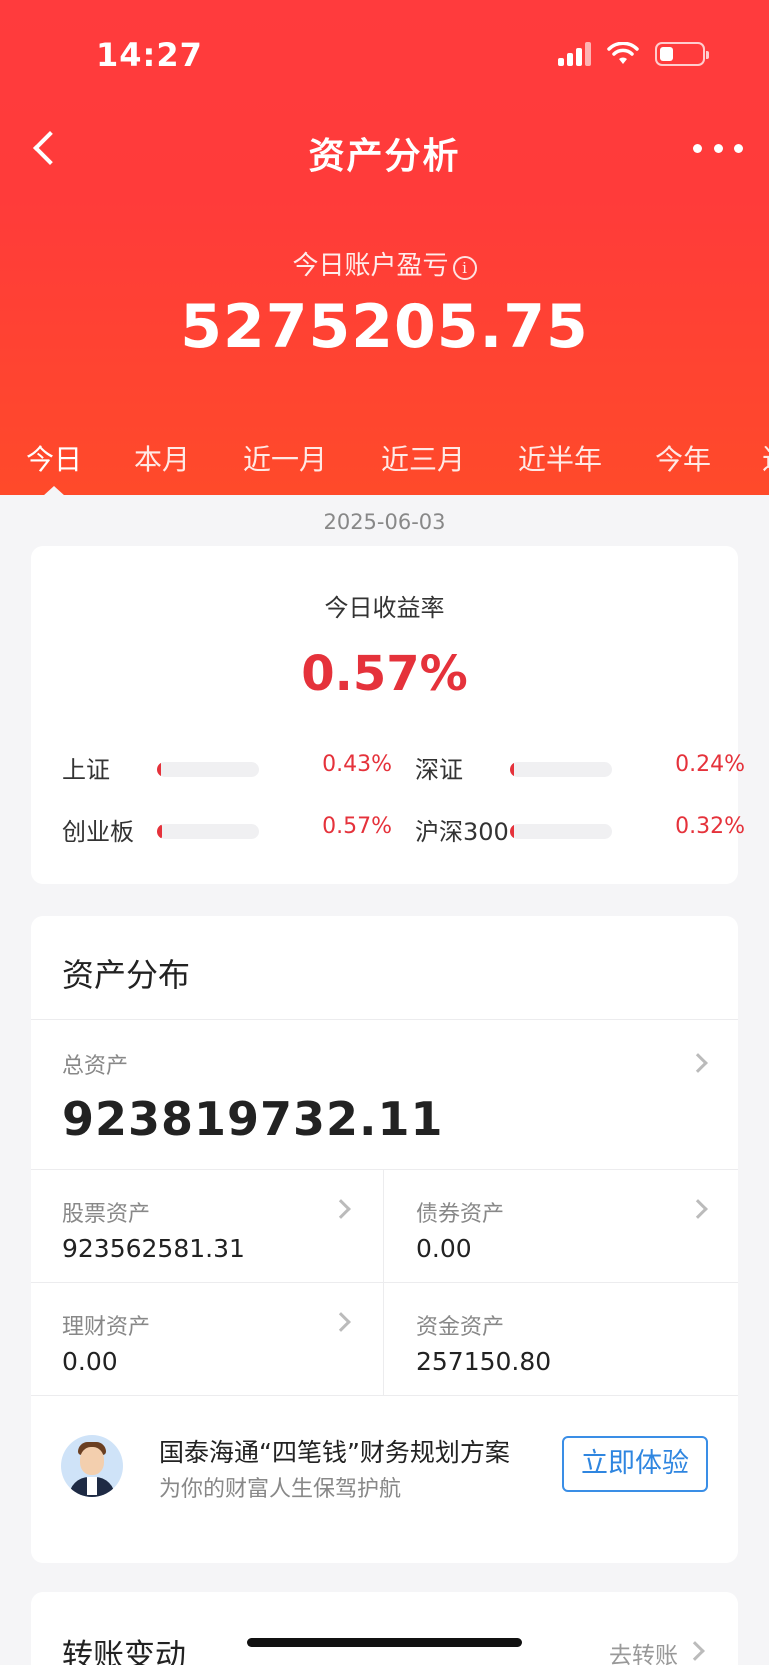  Describe the element at coordinates (384, 327) in the screenshot. I see `pnl-value: 5275205.75` at that location.